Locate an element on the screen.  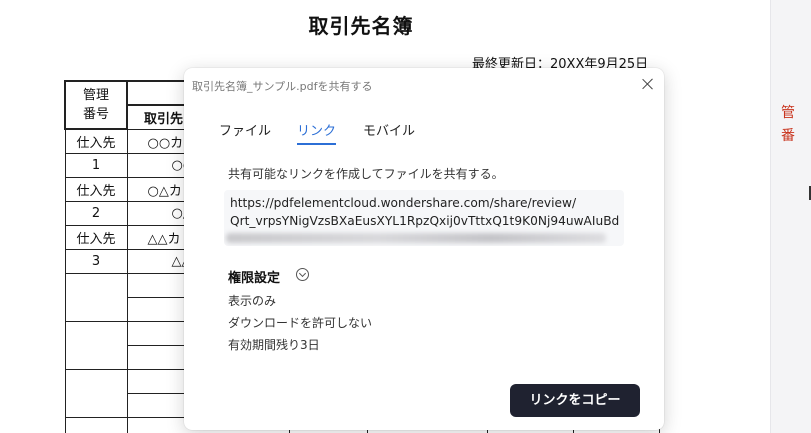
tab-mobile: モバイル is located at coordinates (389, 131).